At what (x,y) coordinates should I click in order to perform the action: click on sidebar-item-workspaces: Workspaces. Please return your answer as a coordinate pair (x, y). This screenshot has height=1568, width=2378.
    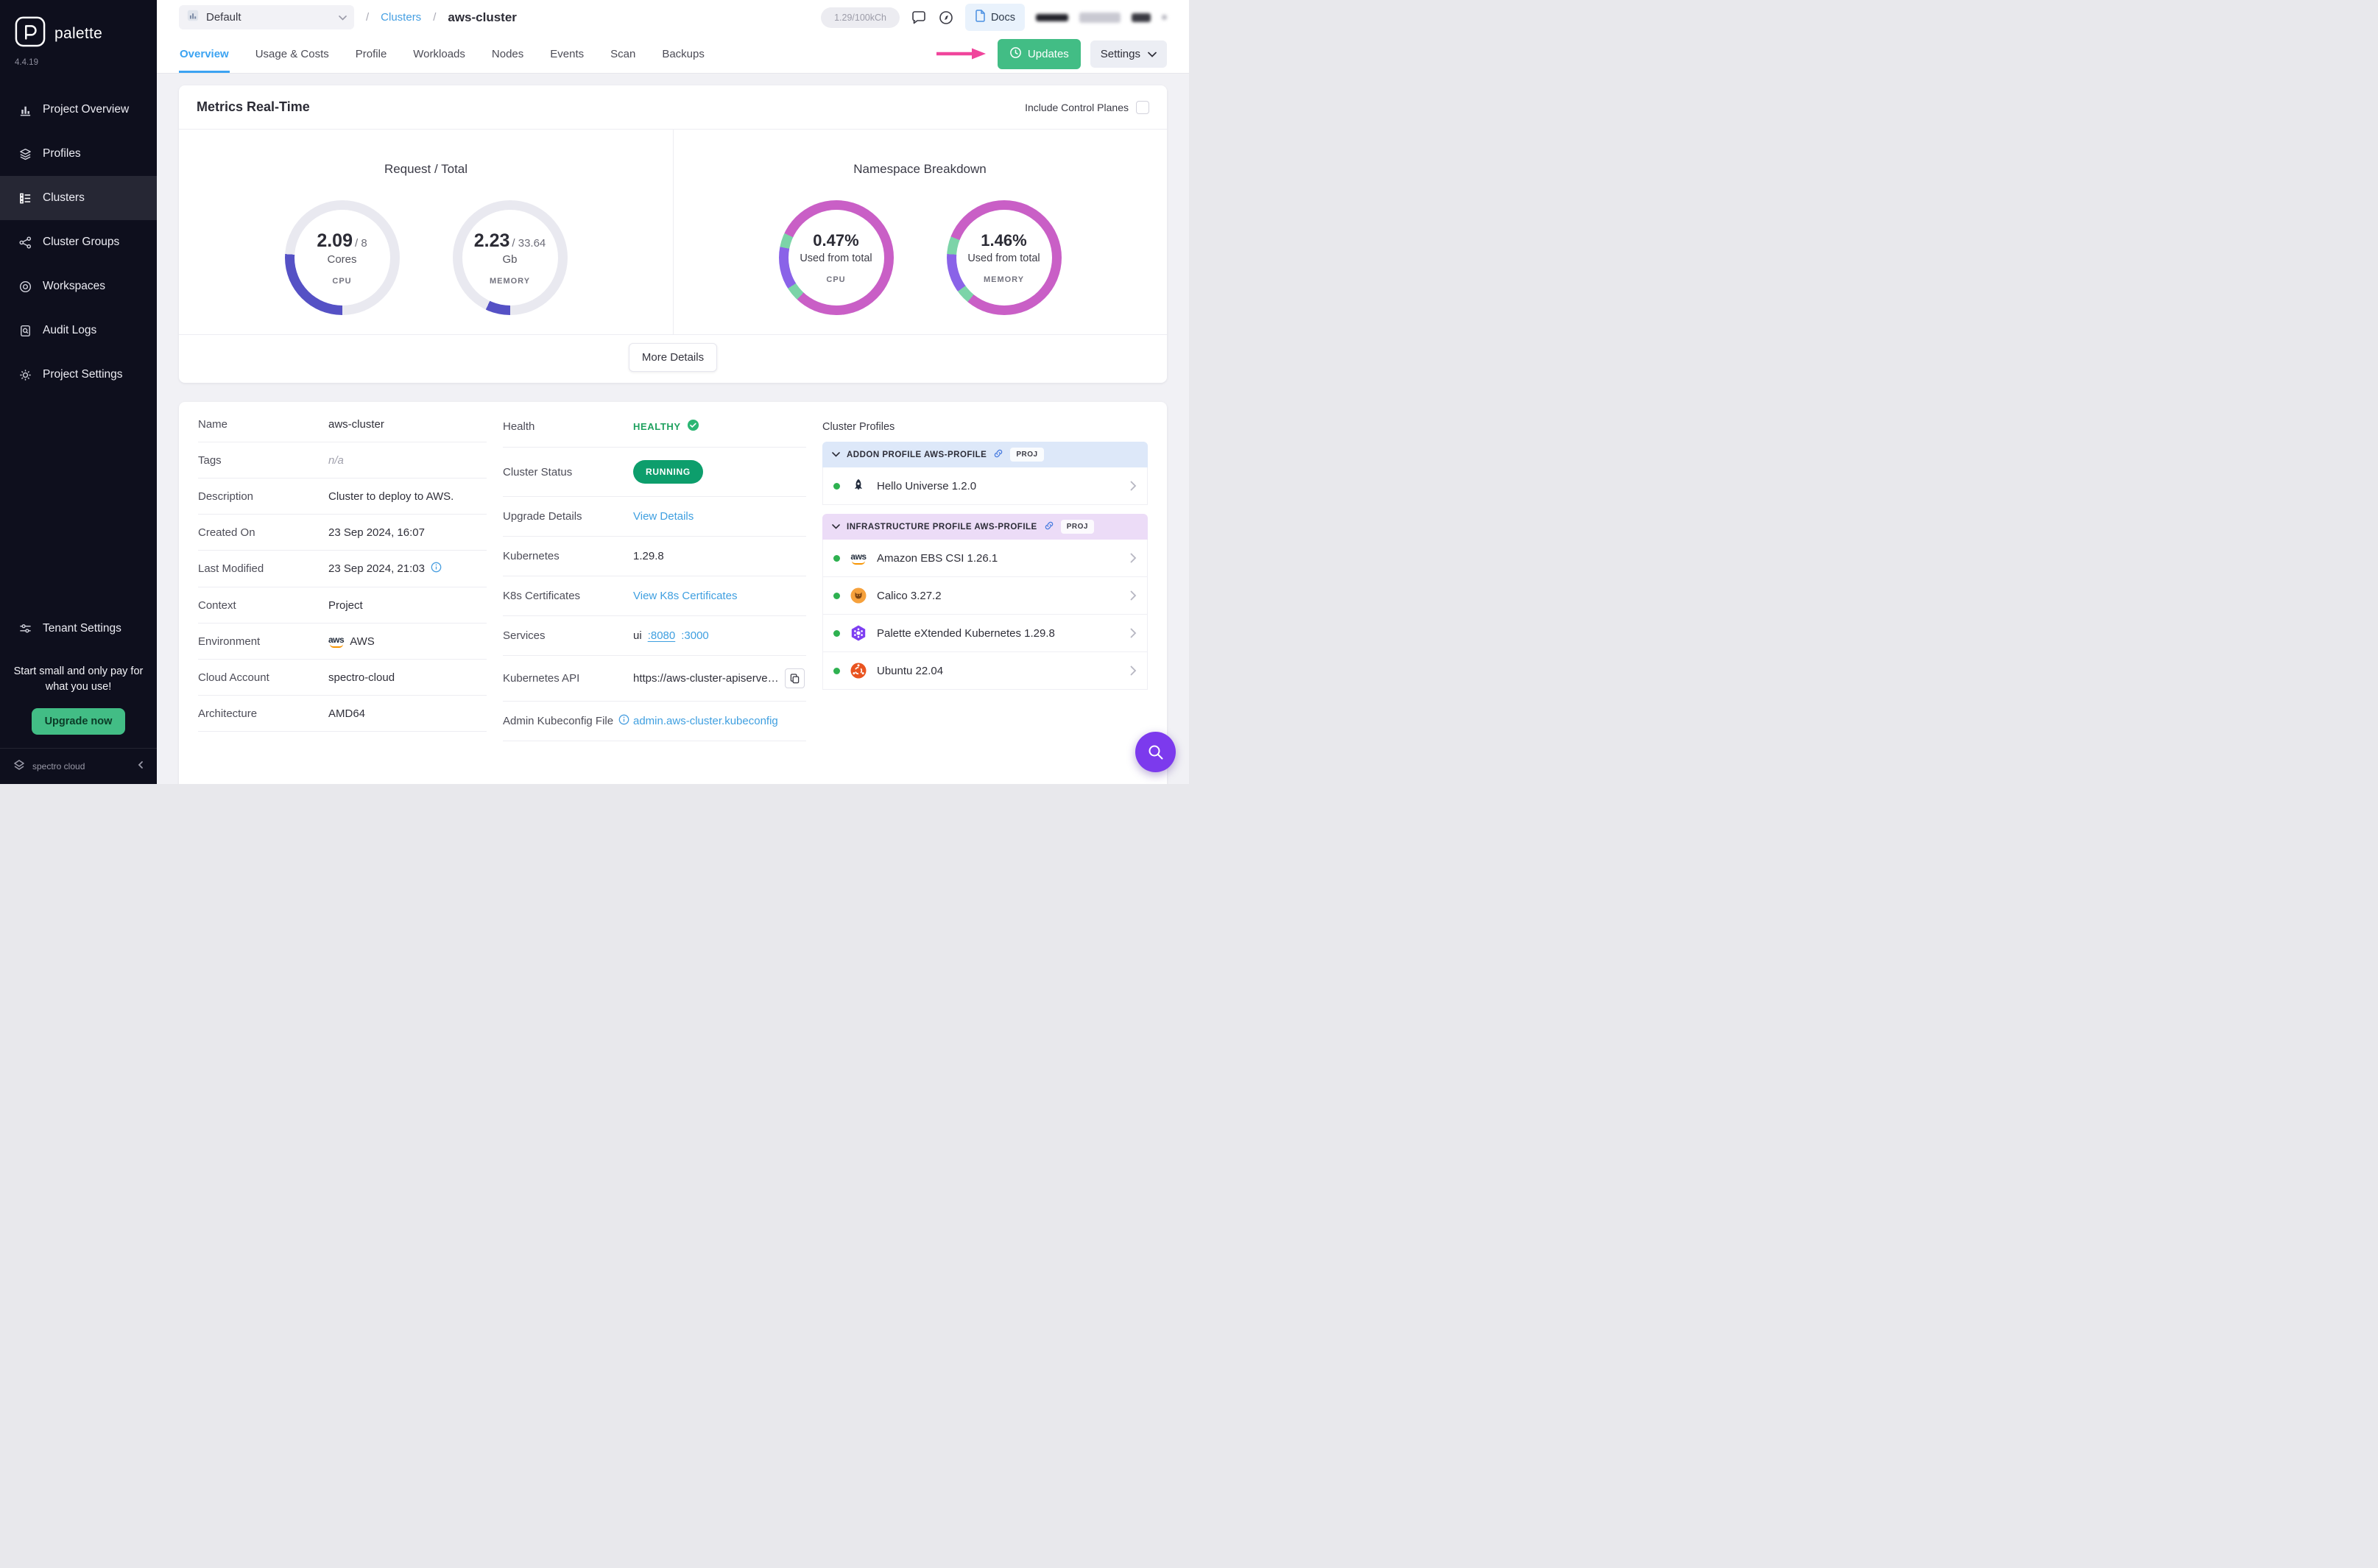
    Looking at the image, I should click on (78, 286).